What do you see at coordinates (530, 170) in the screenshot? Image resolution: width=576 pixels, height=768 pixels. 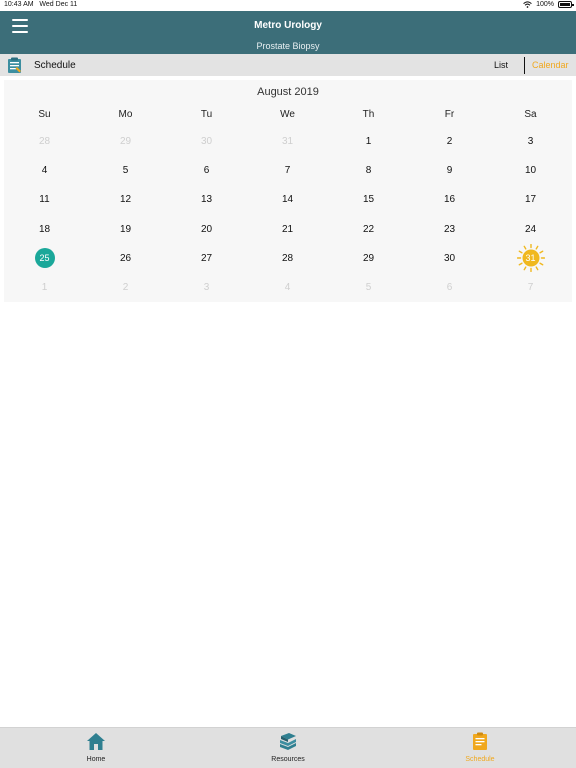 I see `calendar-day: 10` at bounding box center [530, 170].